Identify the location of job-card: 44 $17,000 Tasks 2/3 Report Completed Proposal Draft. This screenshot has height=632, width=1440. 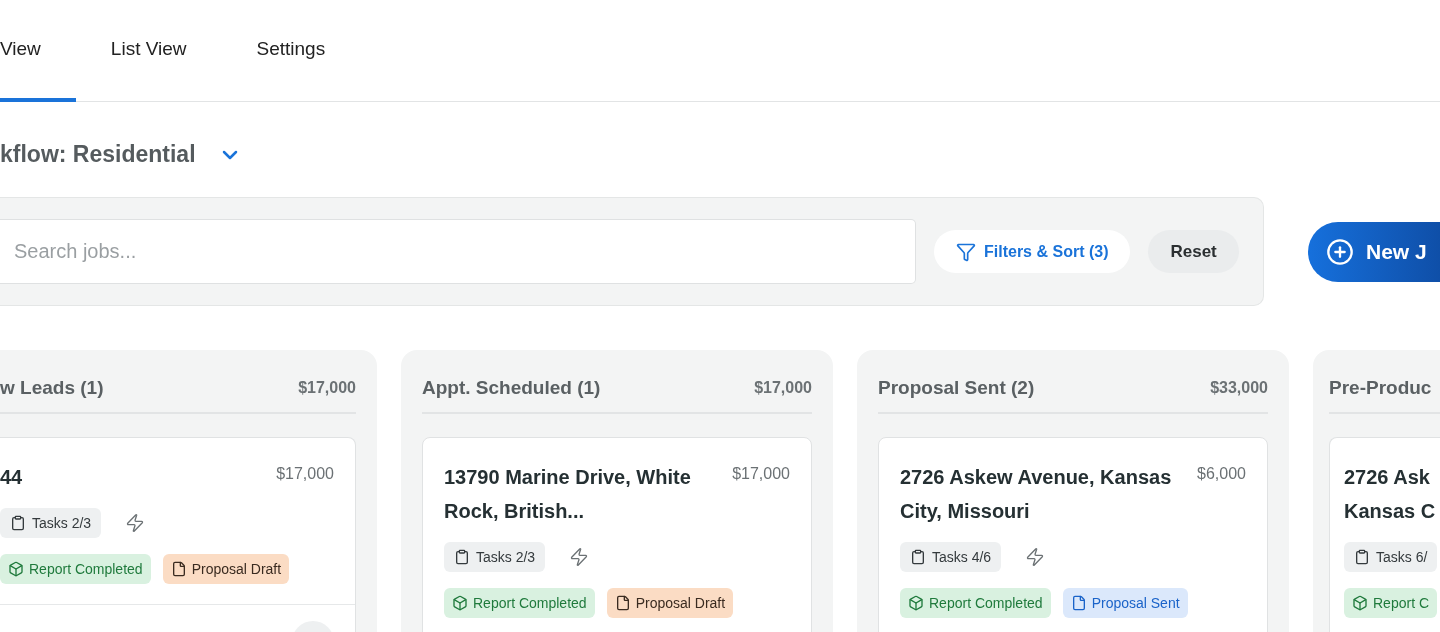
(178, 534).